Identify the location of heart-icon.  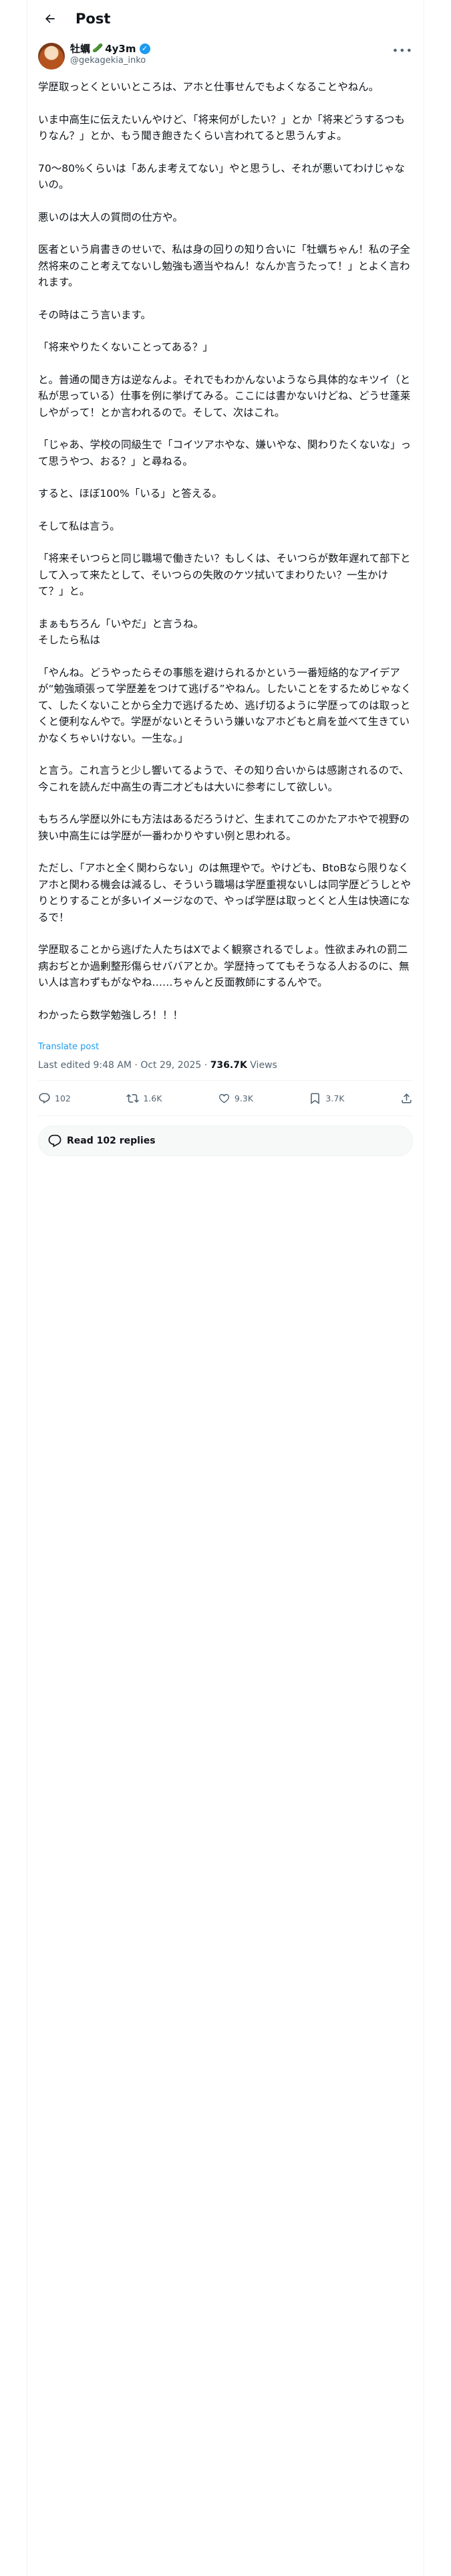
(223, 1098).